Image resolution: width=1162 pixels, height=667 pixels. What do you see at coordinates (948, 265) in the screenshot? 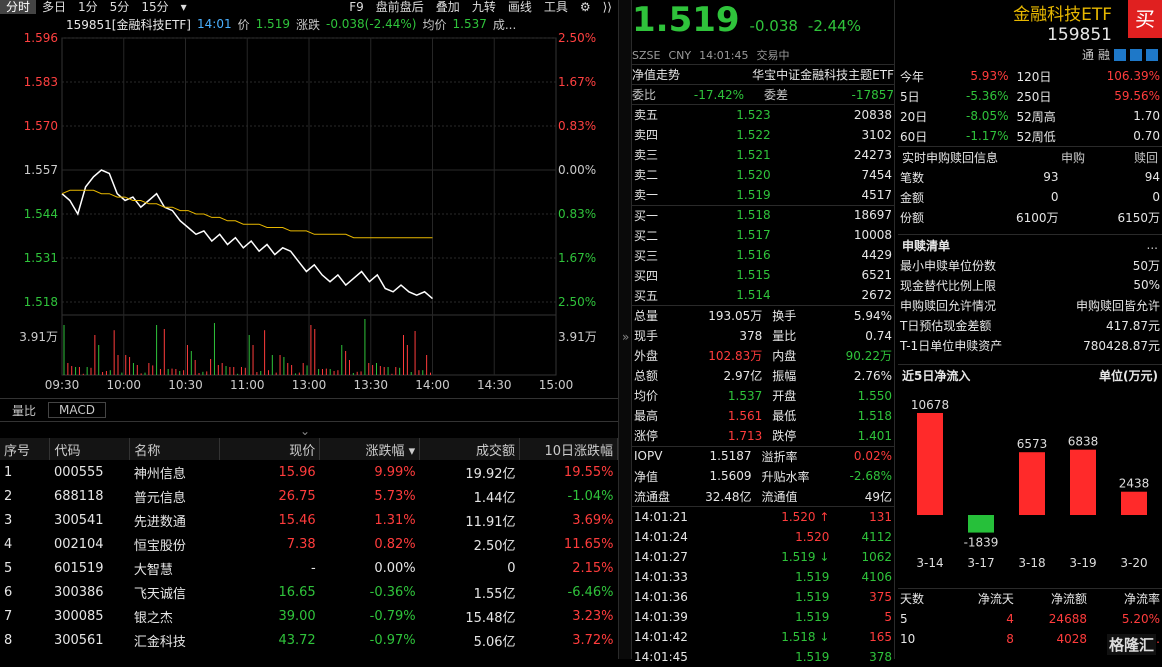
I see `pcf-label: 最小申赎单位份数` at bounding box center [948, 265].